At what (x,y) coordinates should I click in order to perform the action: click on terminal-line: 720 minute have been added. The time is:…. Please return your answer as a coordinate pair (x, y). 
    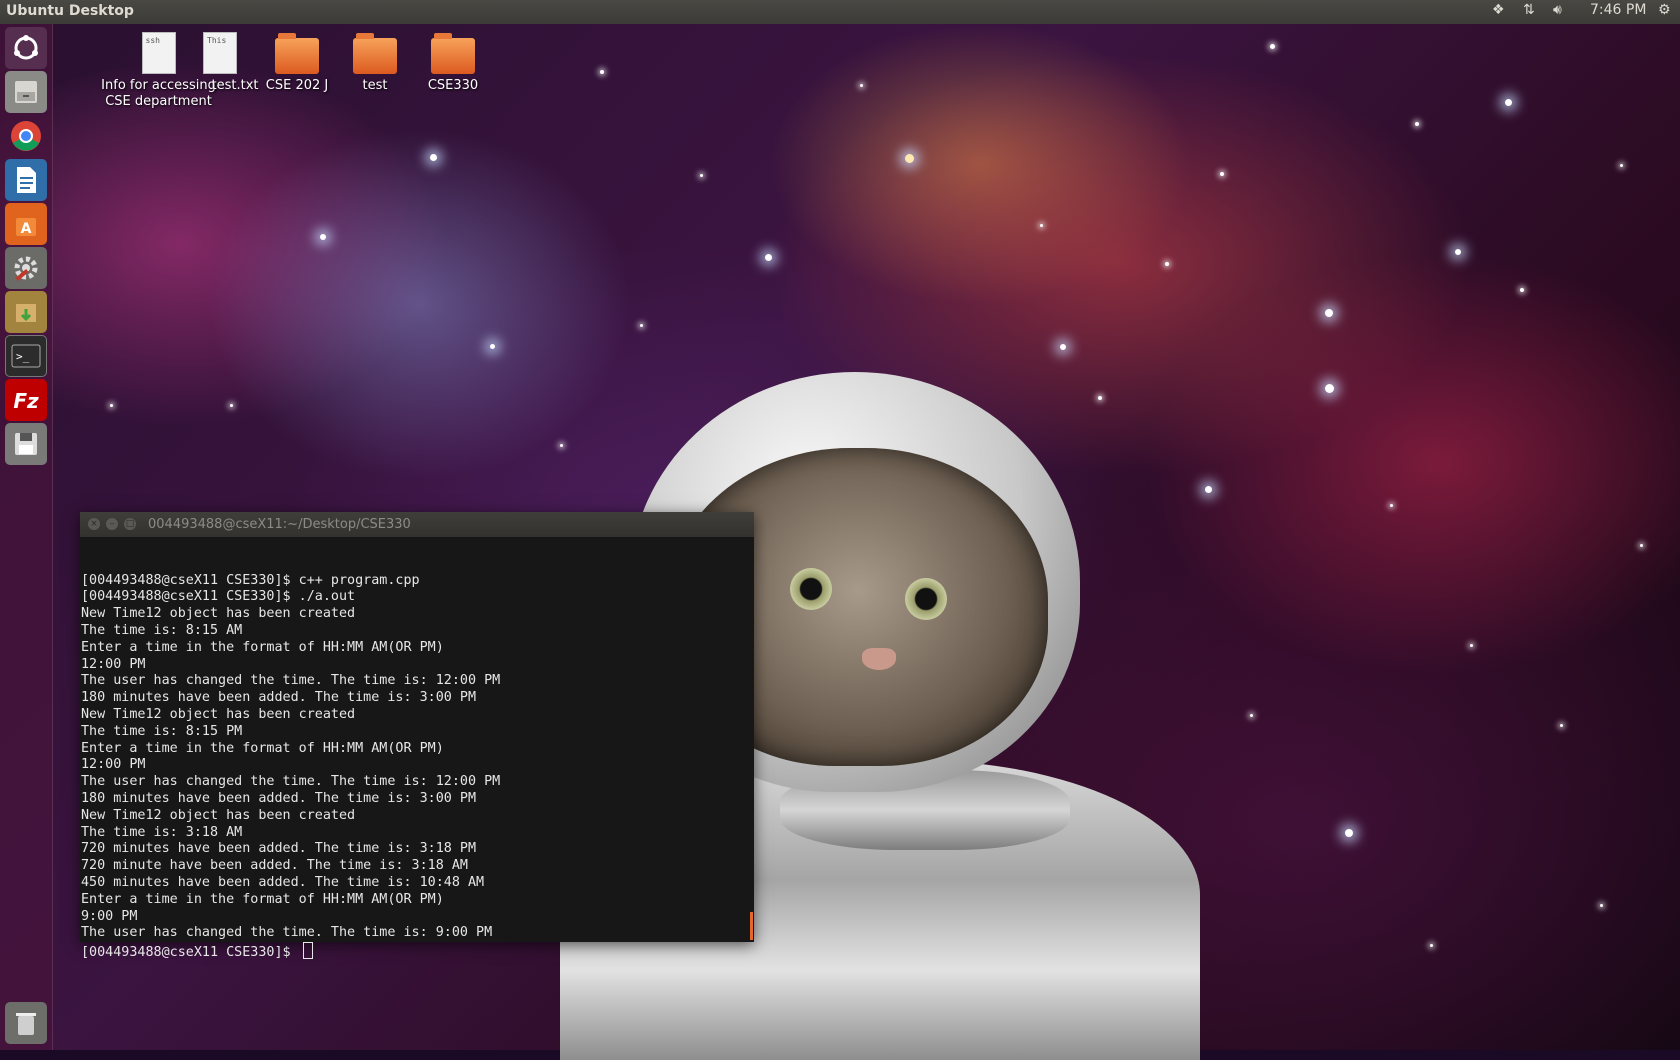
    Looking at the image, I should click on (274, 866).